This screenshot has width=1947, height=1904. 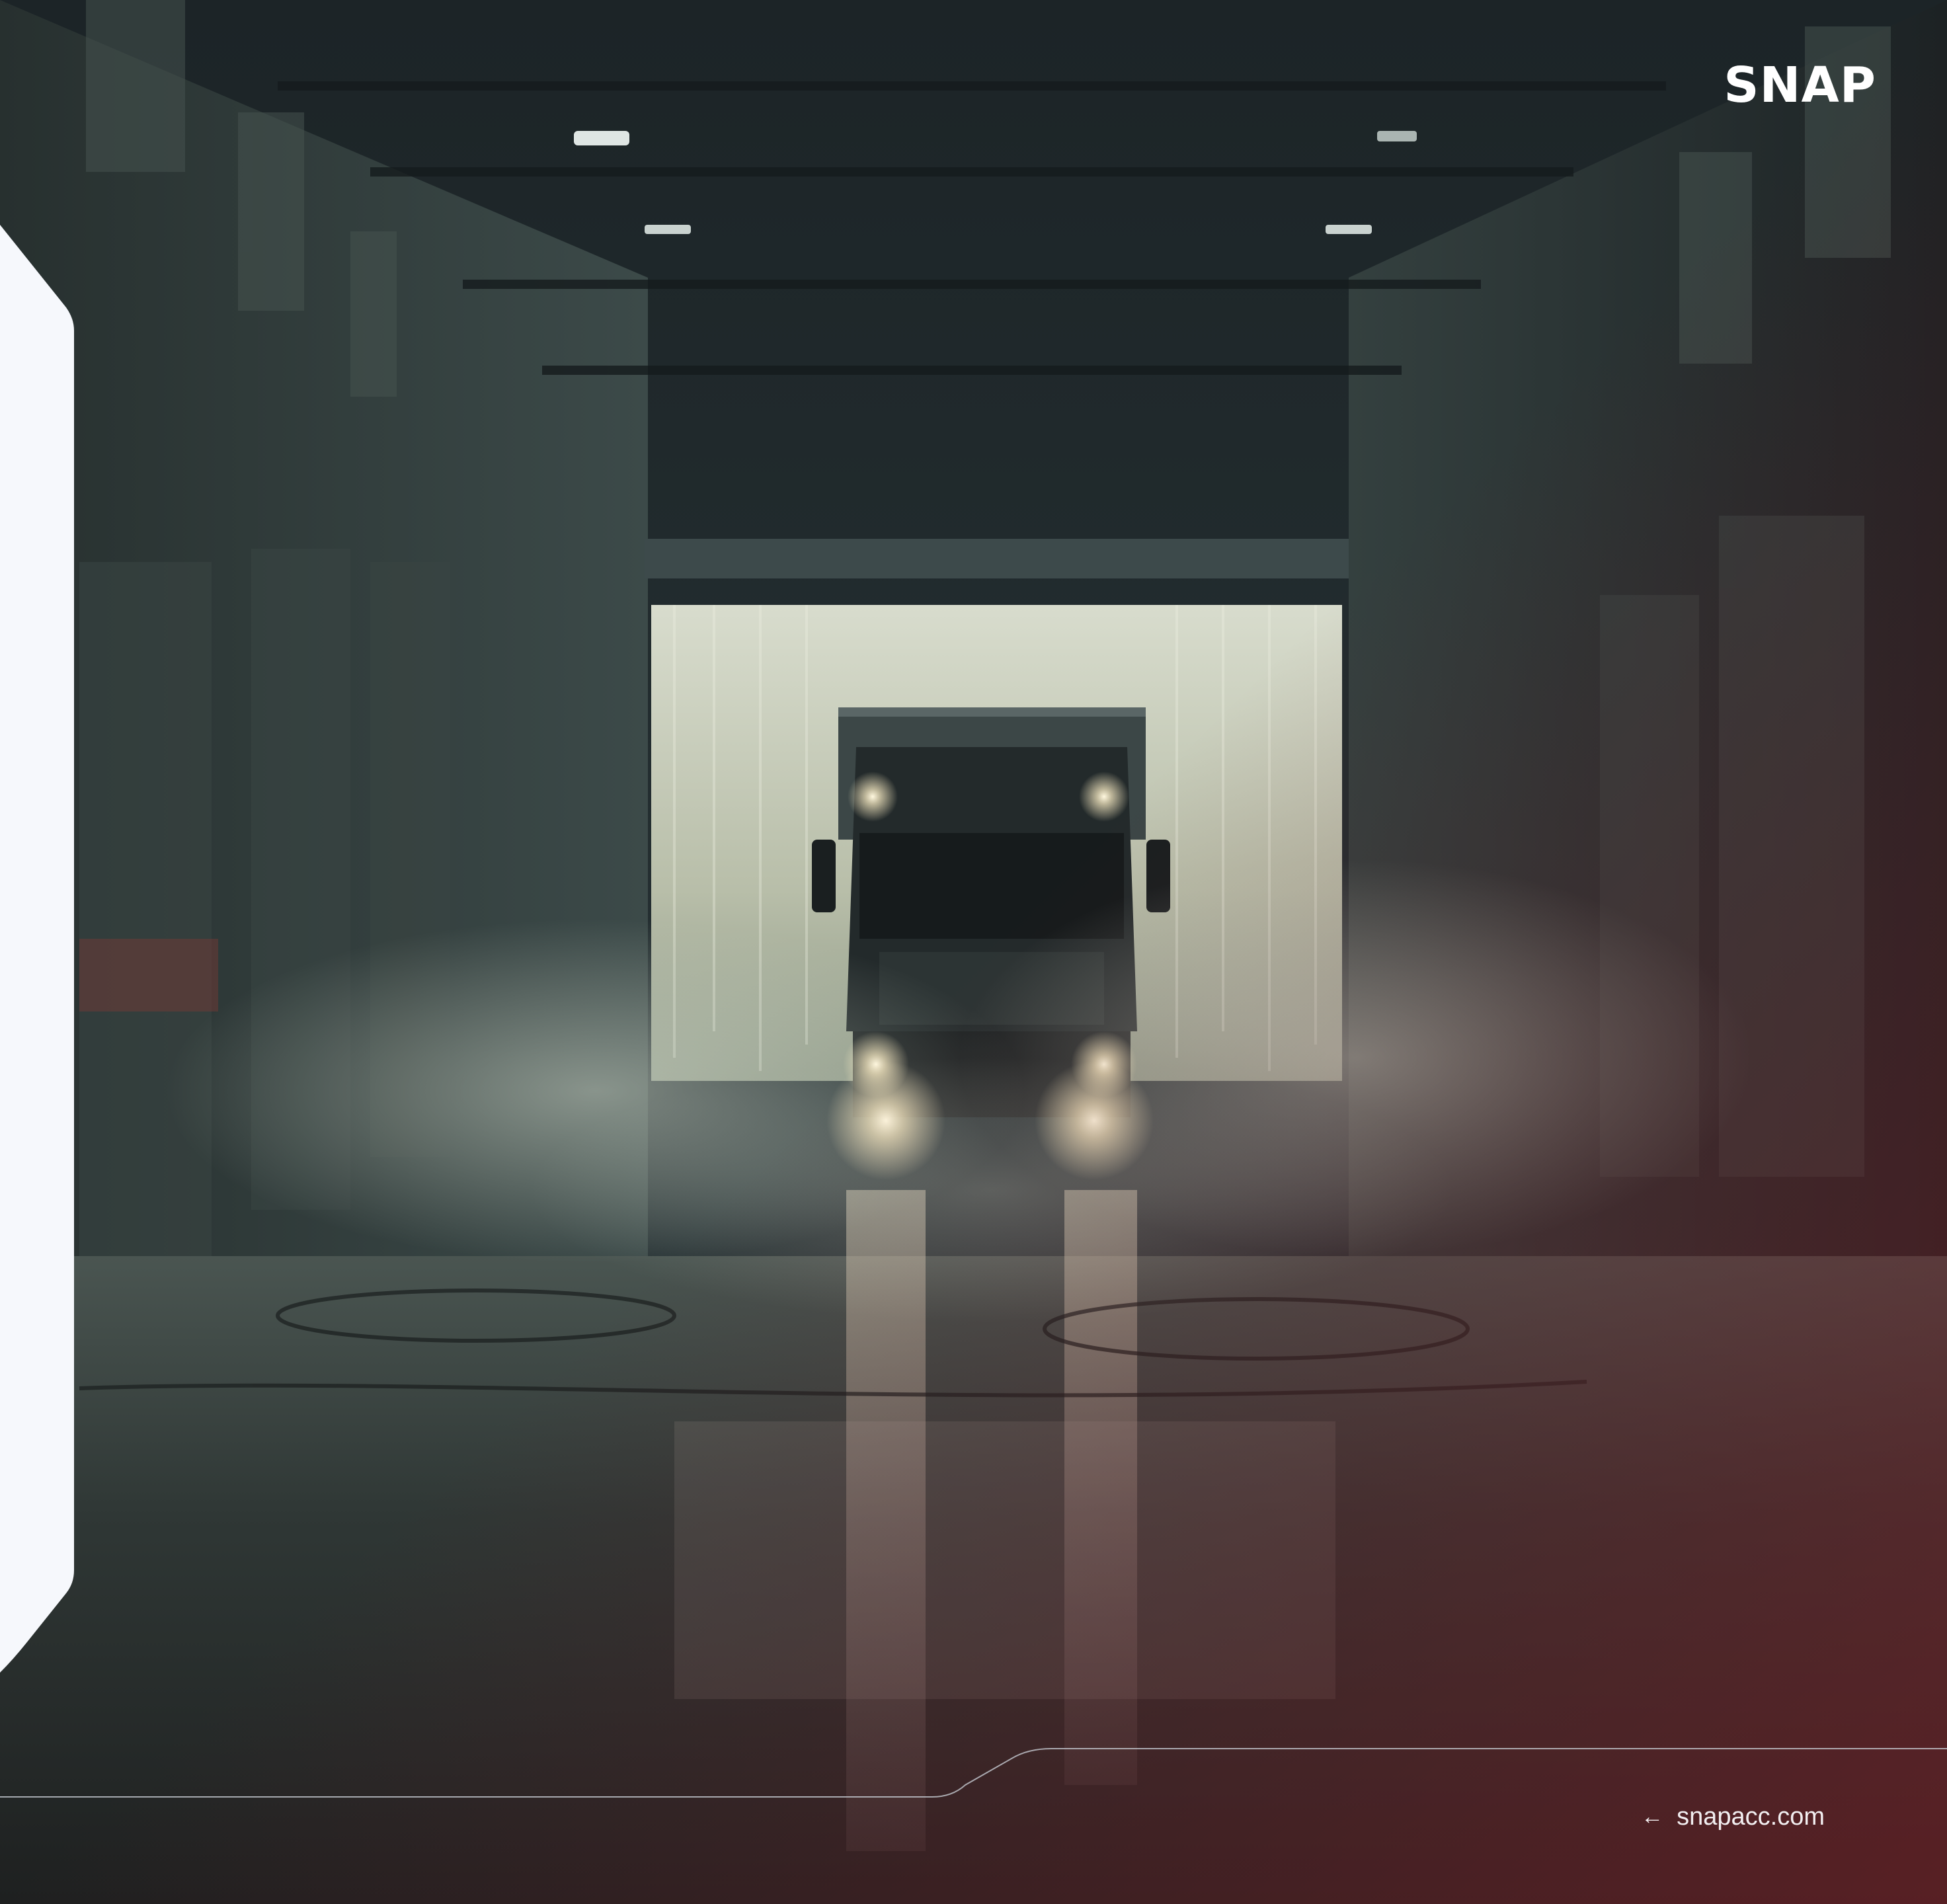 I want to click on website-link: ← snapacc.com, so click(x=1733, y=1817).